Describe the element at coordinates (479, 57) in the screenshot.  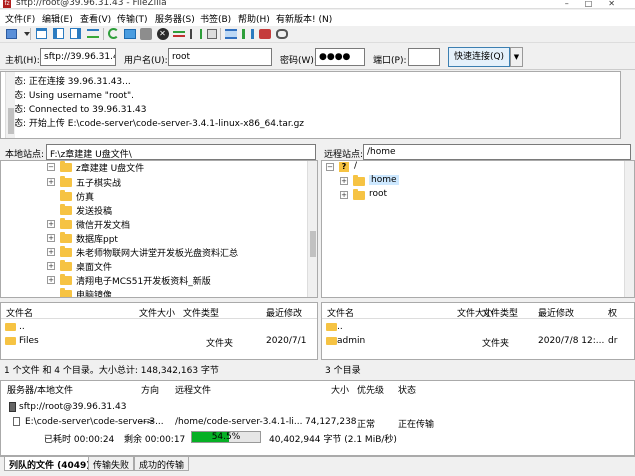
I see `quickconnect-button: 快速连接(Q)` at that location.